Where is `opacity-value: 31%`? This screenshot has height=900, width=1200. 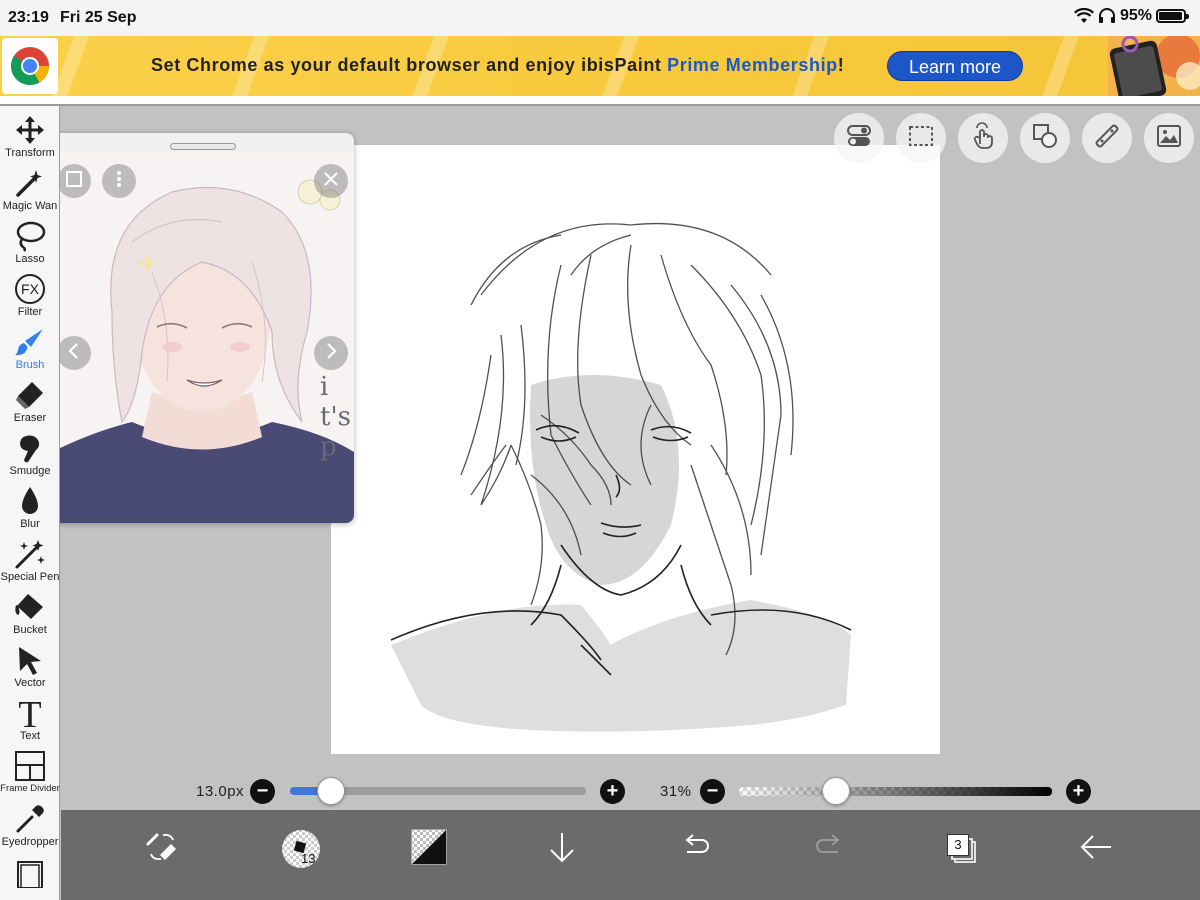
opacity-value: 31% is located at coordinates (676, 791).